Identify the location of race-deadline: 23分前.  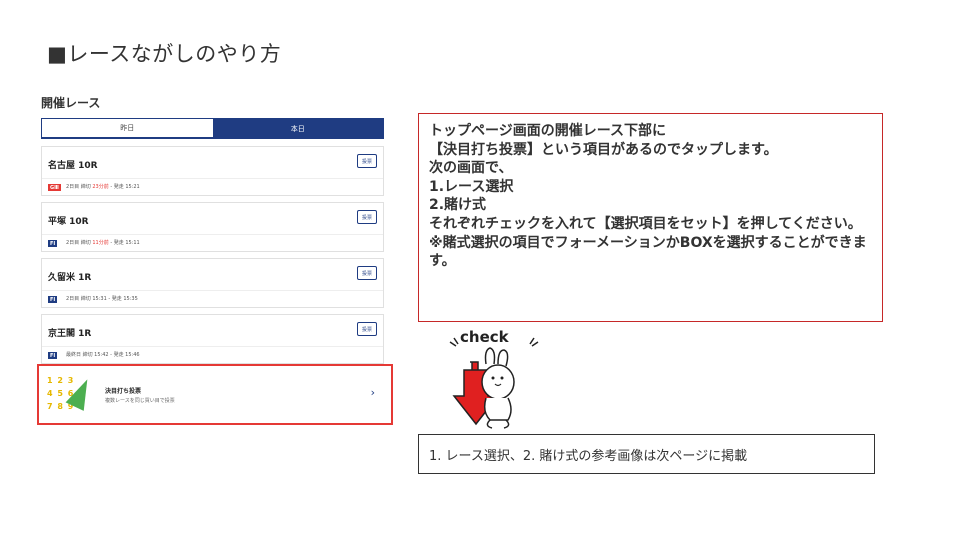
(100, 187).